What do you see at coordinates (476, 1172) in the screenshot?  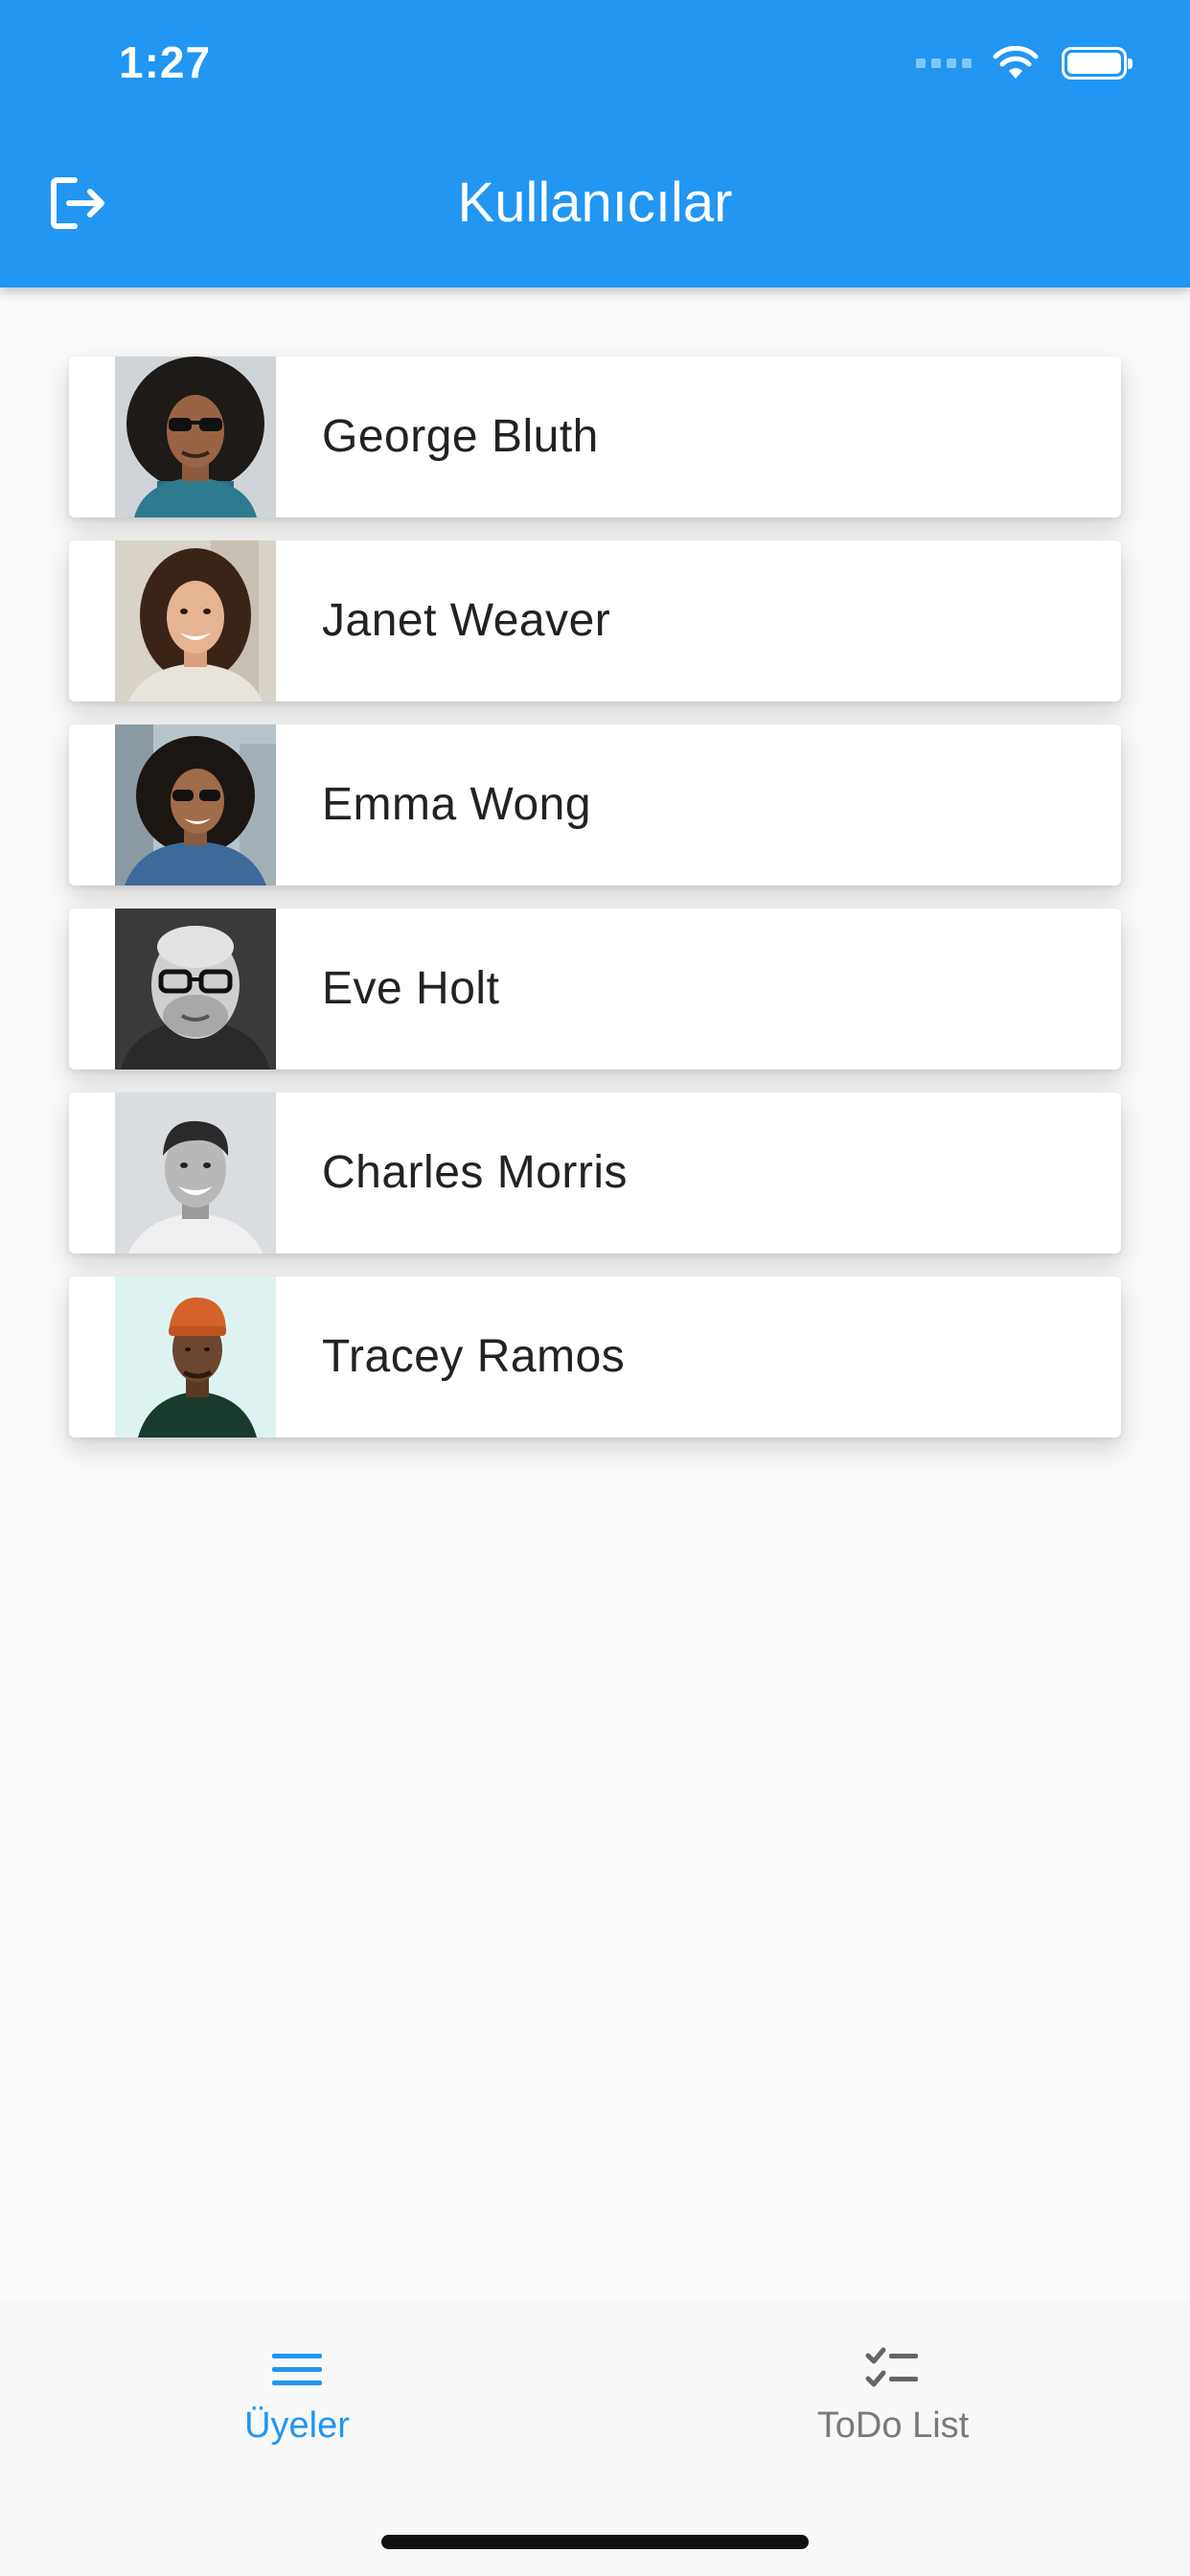 I see `user-name: Charles Morris` at bounding box center [476, 1172].